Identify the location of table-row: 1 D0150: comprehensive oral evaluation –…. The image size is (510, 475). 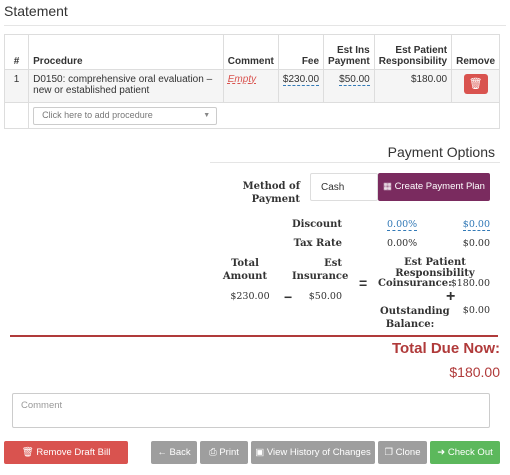
(251, 86).